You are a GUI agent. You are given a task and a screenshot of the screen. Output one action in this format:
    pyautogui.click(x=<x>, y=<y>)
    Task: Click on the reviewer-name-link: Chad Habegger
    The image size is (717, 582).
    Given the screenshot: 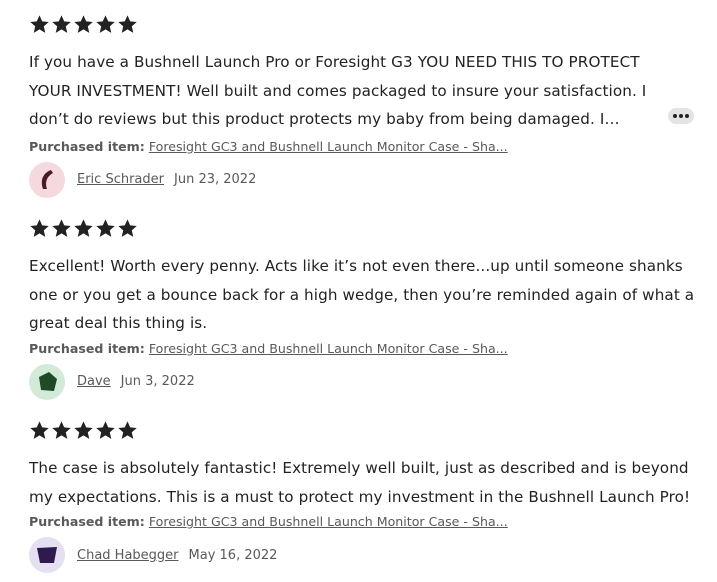 What is the action you would take?
    pyautogui.click(x=128, y=555)
    